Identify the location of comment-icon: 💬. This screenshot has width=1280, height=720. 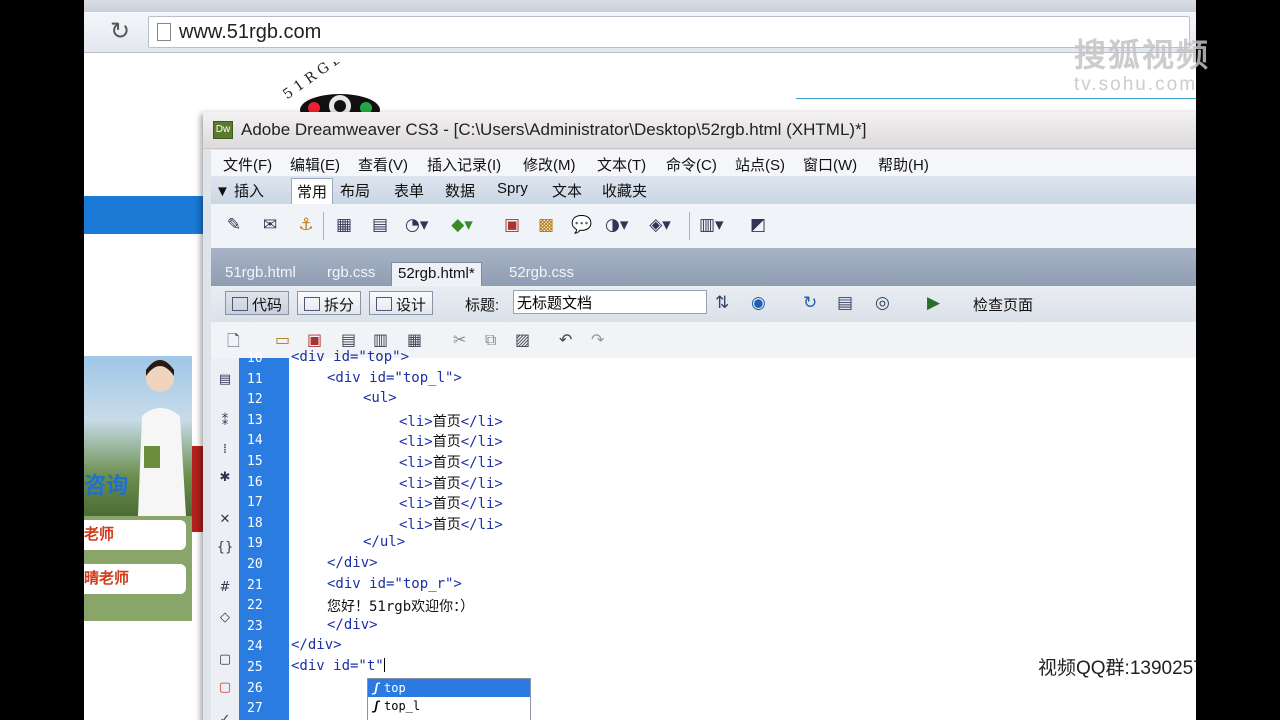
(582, 225).